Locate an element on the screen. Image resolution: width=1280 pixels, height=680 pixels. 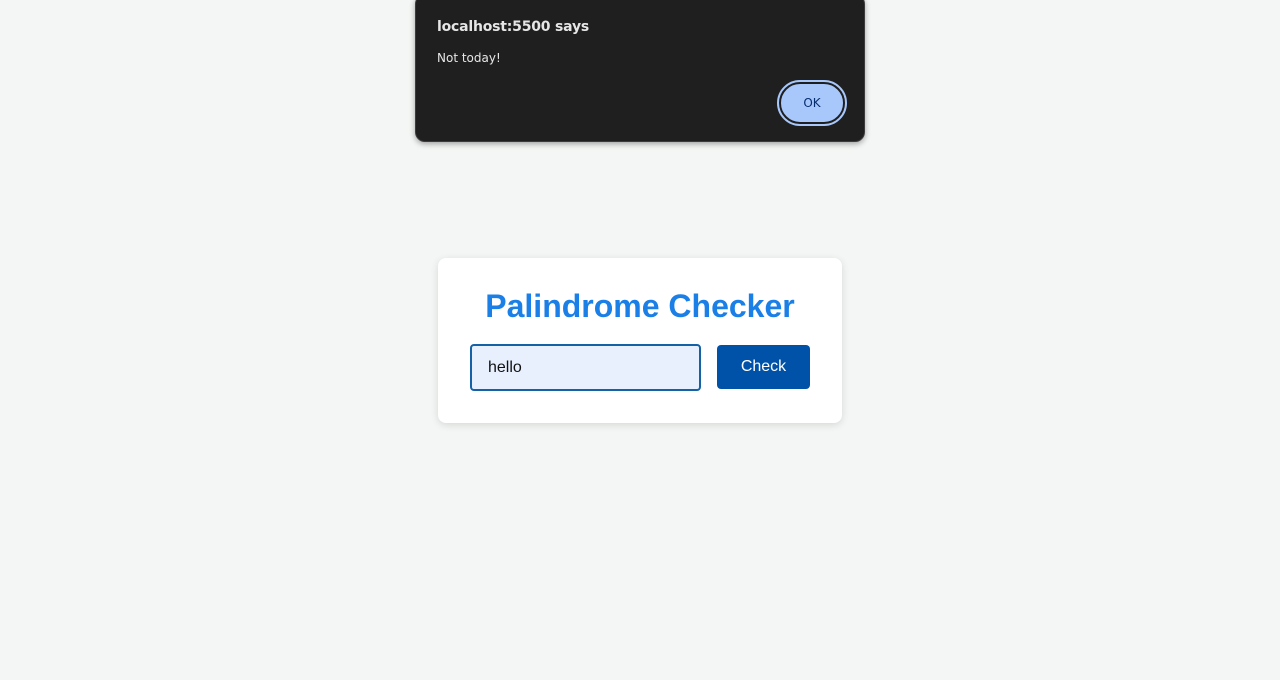
palindrome-card: Palindrome Checker Check is located at coordinates (640, 340).